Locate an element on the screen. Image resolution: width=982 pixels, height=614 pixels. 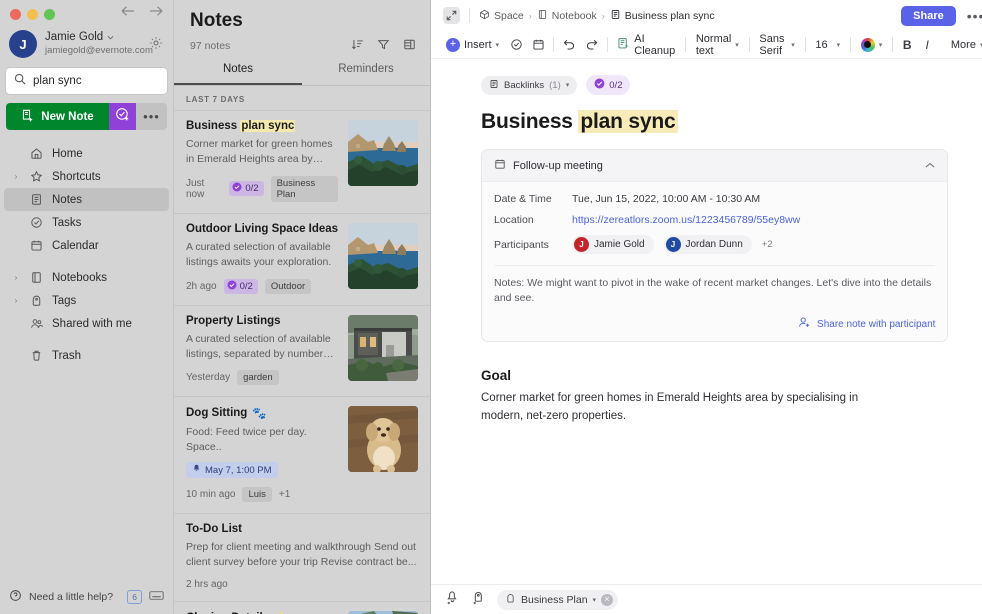
close-window-button is located at coordinates (15, 14).